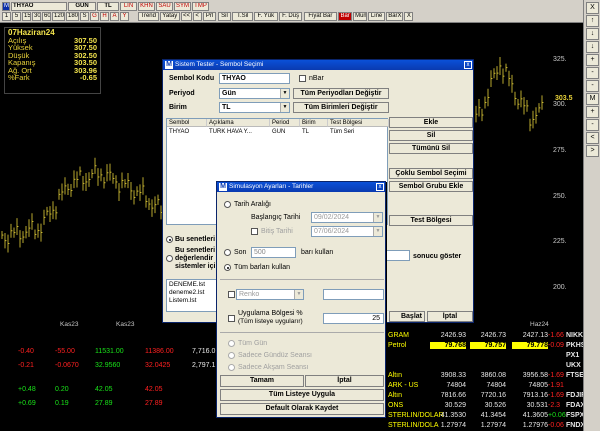  What do you see at coordinates (6, 16) in the screenshot?
I see `period-button: 1` at bounding box center [6, 16].